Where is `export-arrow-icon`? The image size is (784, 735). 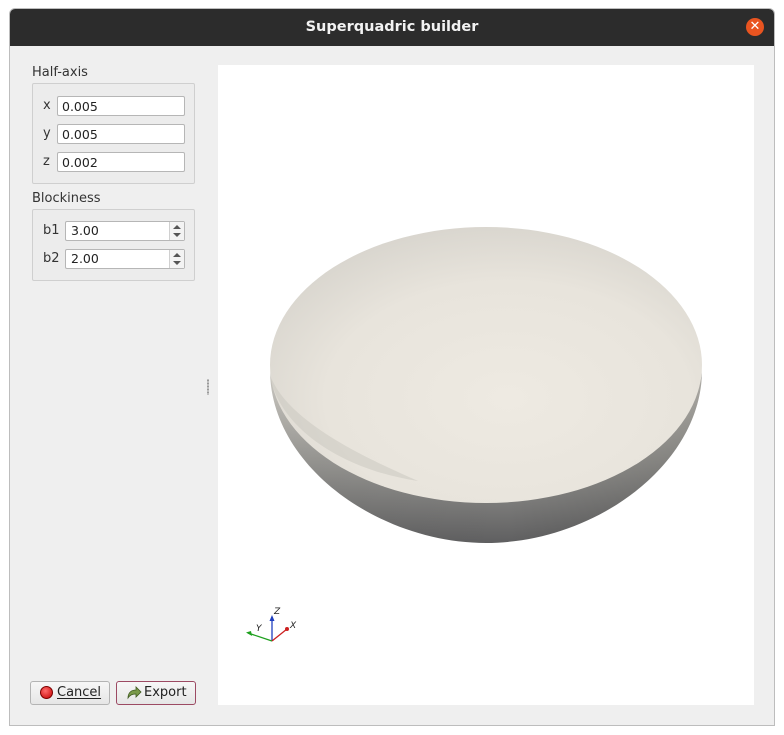
export-arrow-icon is located at coordinates (134, 697).